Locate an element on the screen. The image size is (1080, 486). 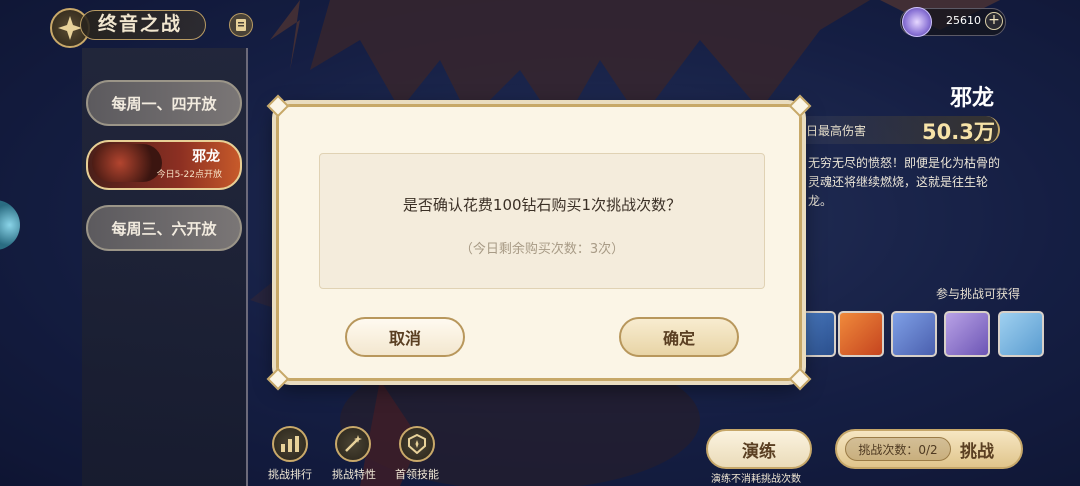
magic-wand-icon is located at coordinates (353, 444).